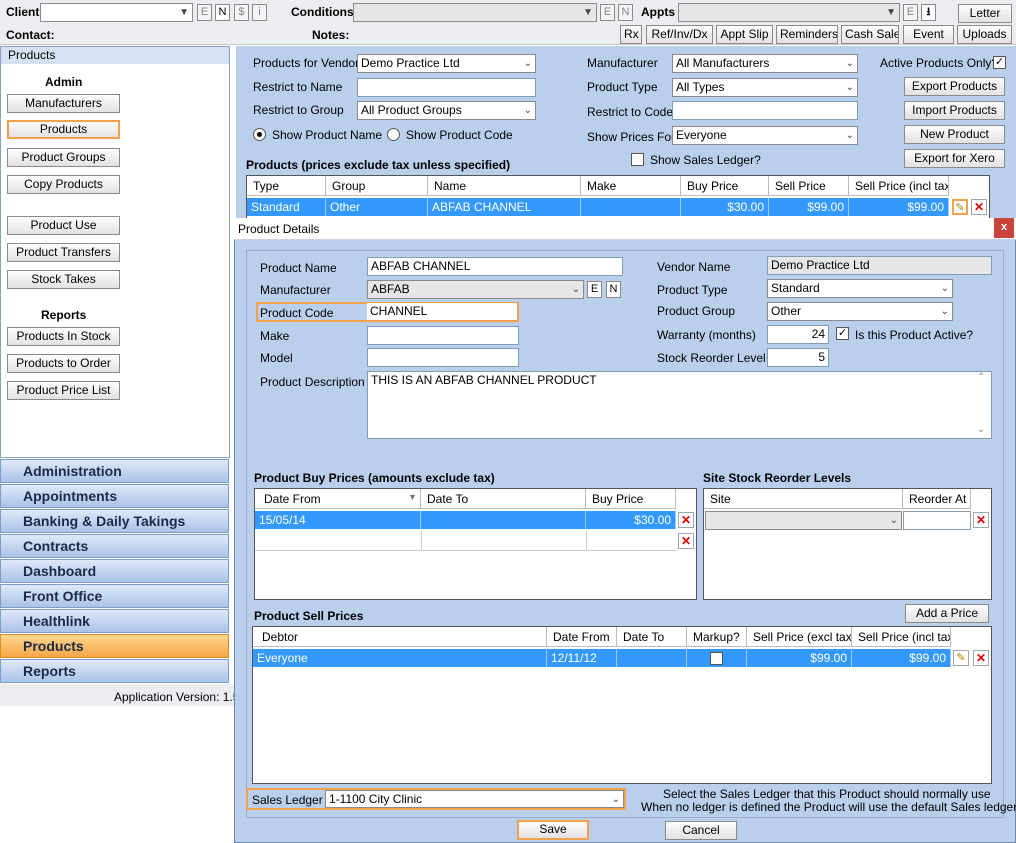 Image resolution: width=1016 pixels, height=843 pixels. Describe the element at coordinates (679, 34) in the screenshot. I see `ref-inv-dx-button: Ref/Inv/Dx` at that location.